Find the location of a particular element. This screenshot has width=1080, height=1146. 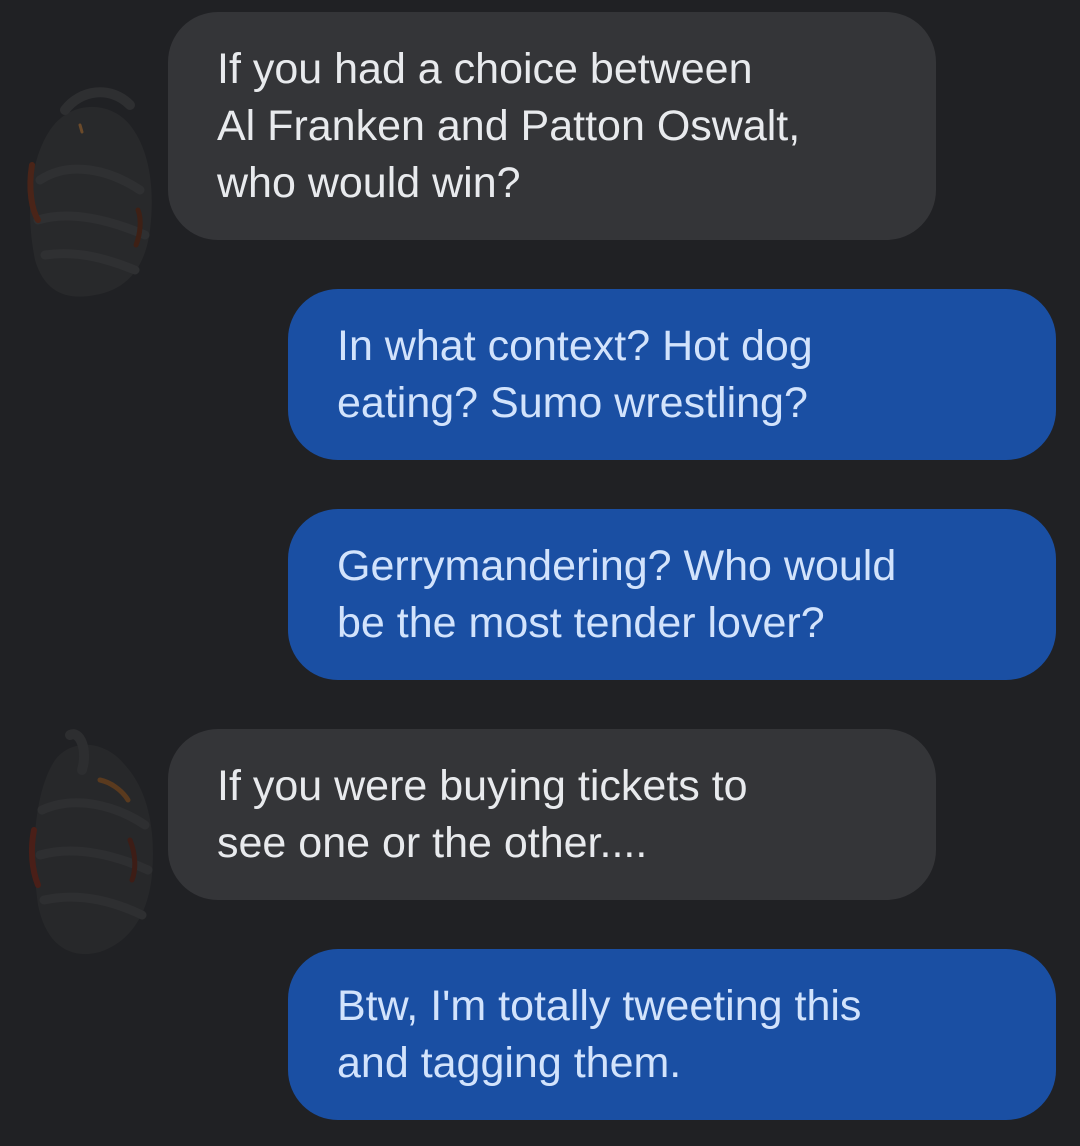

message-text-line: If you were buying tickets to is located at coordinates (482, 785).